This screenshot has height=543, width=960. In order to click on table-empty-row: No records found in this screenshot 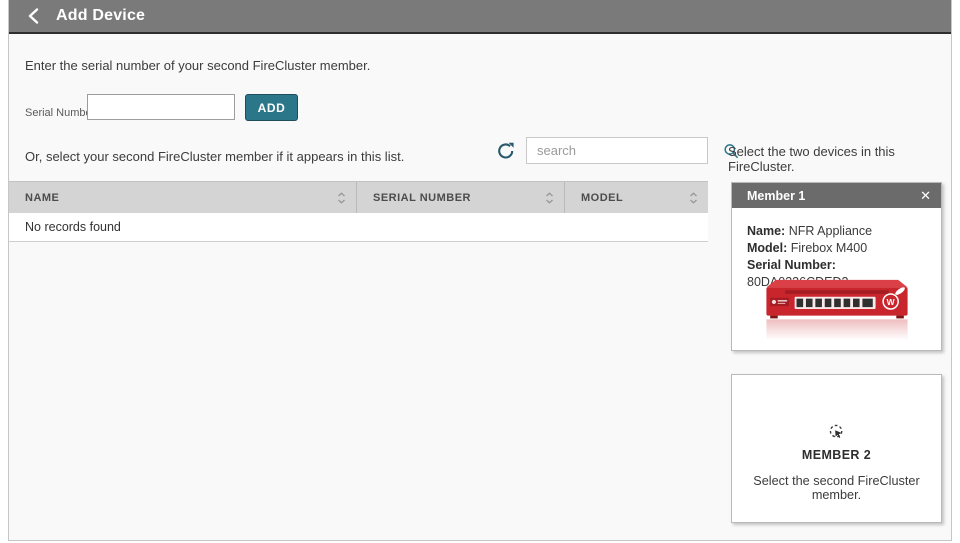, I will do `click(358, 227)`.